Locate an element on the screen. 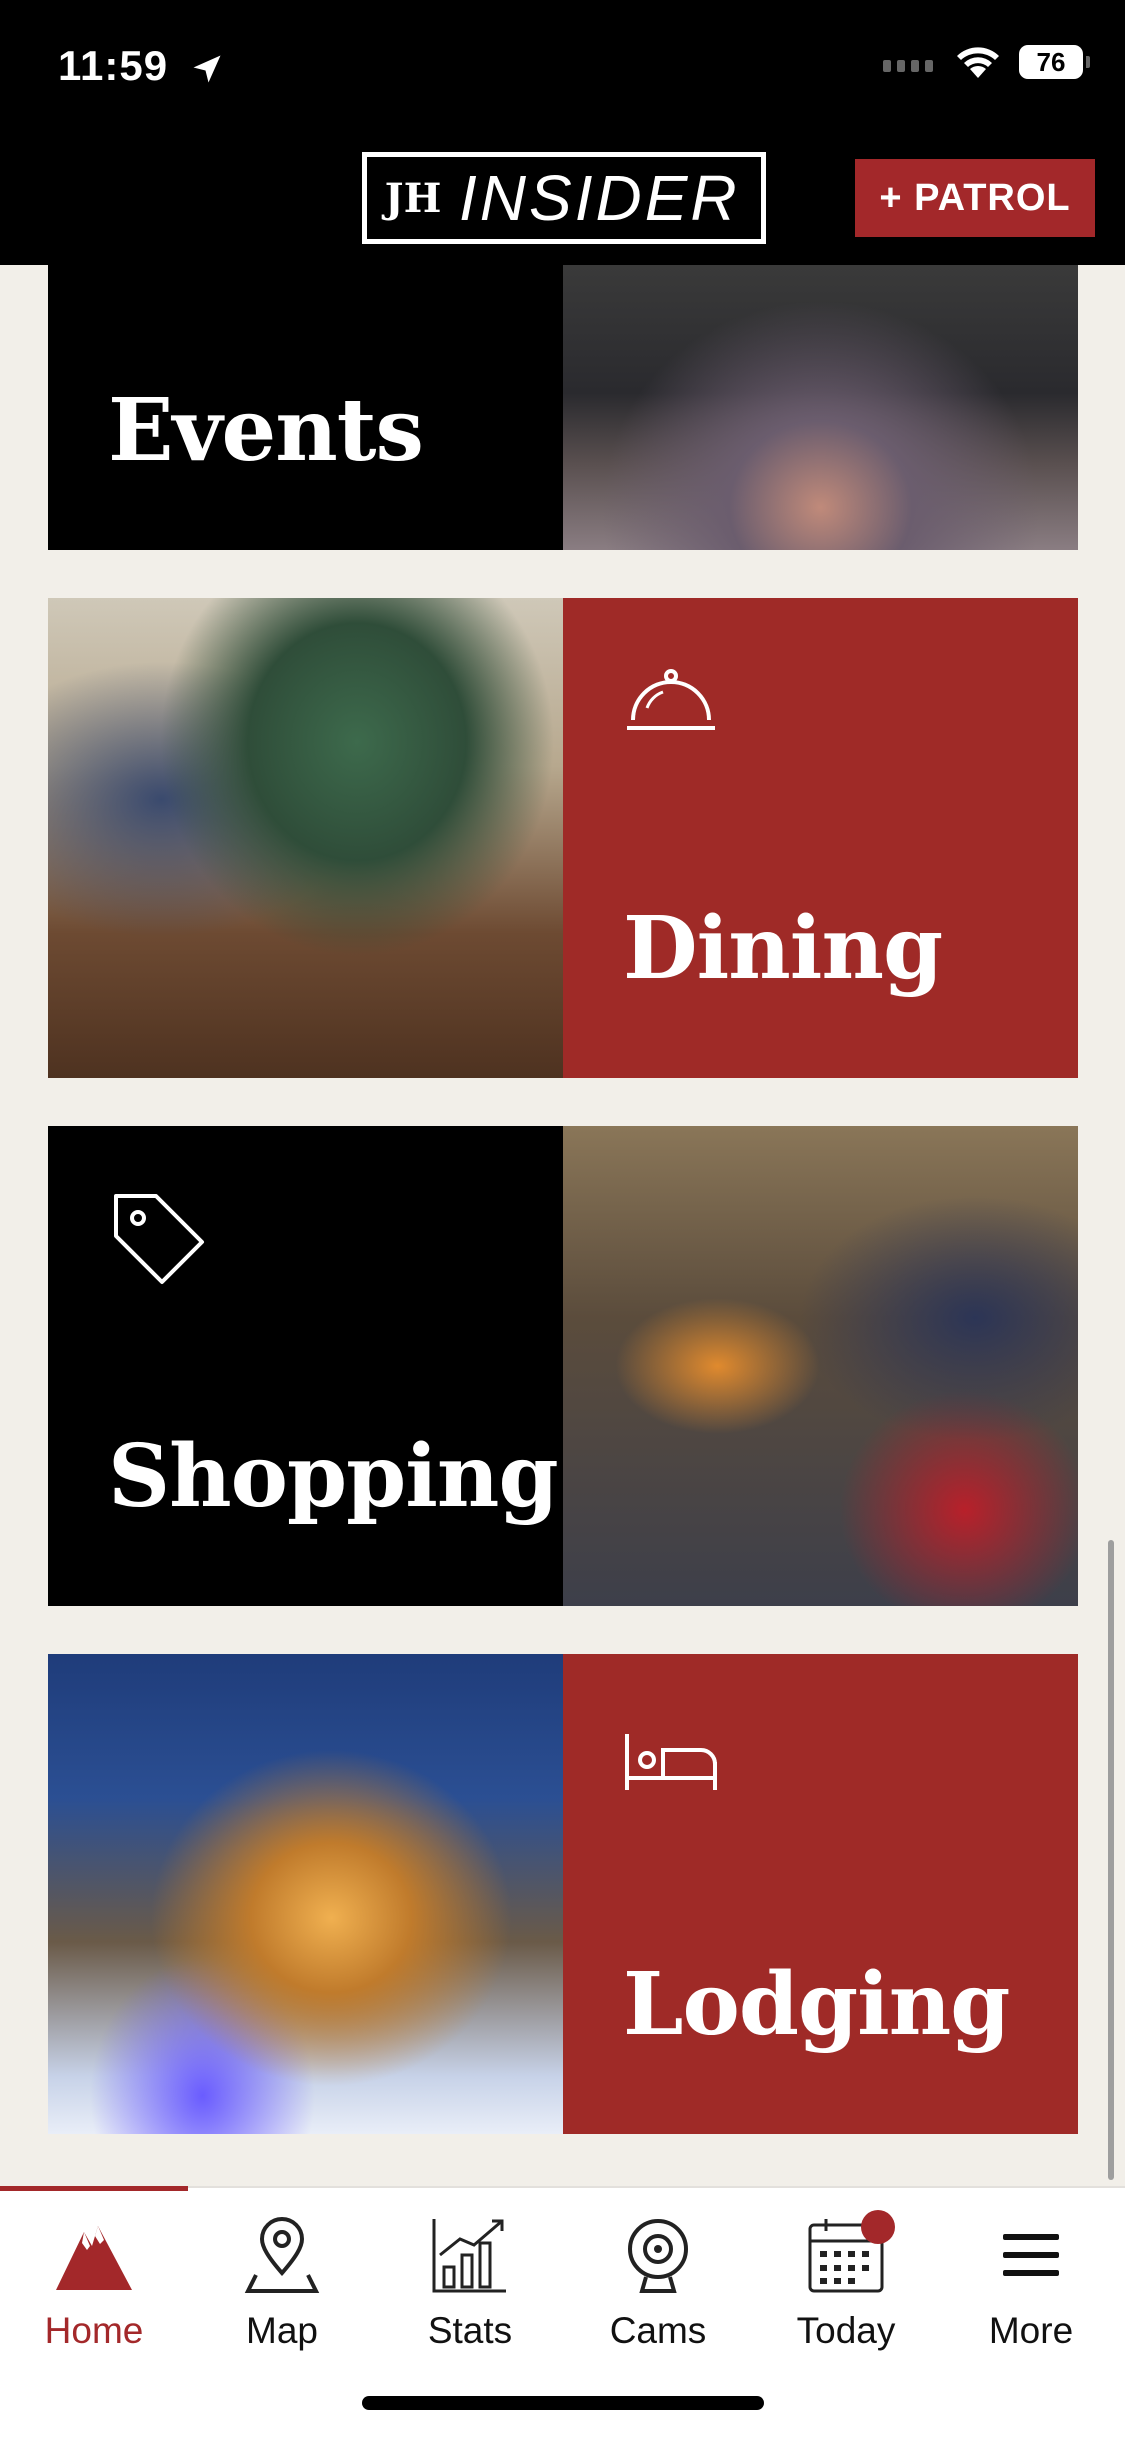 This screenshot has width=1125, height=2438. price-tag-icon is located at coordinates (159, 1239).